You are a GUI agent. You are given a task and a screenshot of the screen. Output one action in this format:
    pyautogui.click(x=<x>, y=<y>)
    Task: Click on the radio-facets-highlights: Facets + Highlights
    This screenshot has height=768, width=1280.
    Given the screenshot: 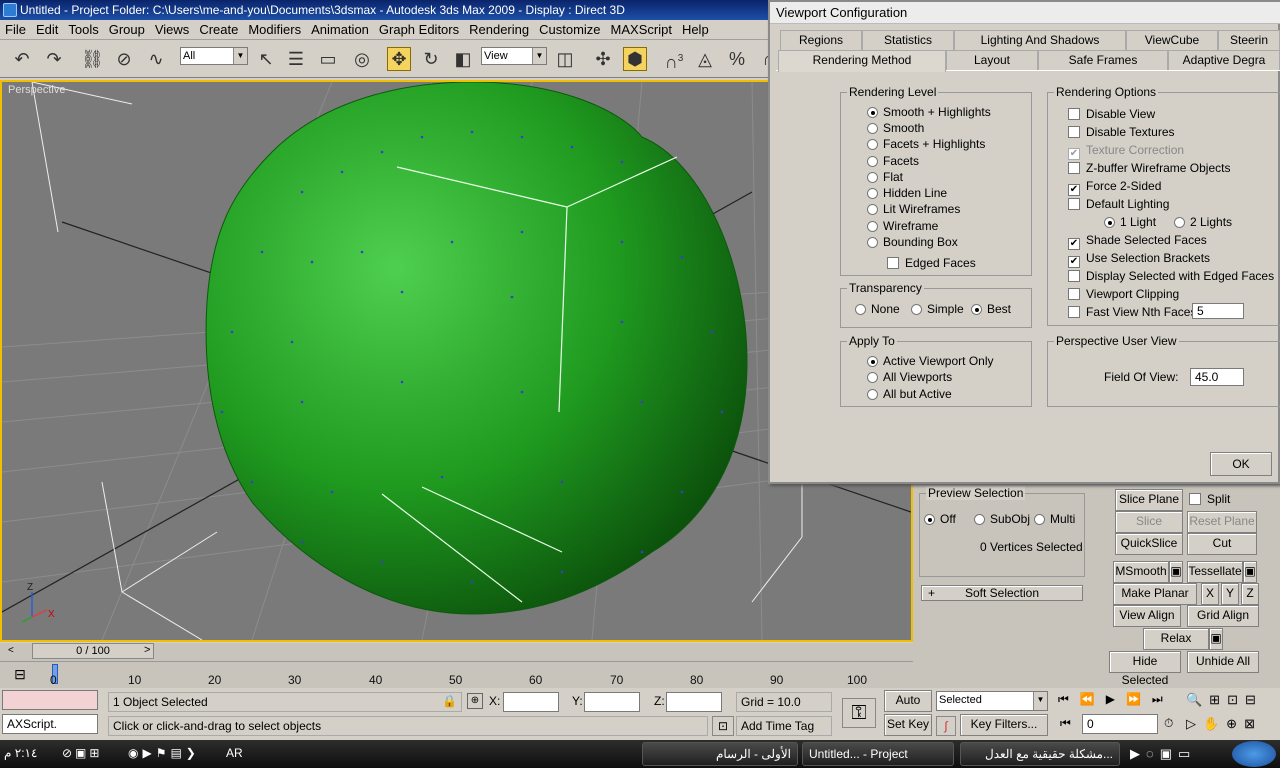 What is the action you would take?
    pyautogui.click(x=926, y=144)
    